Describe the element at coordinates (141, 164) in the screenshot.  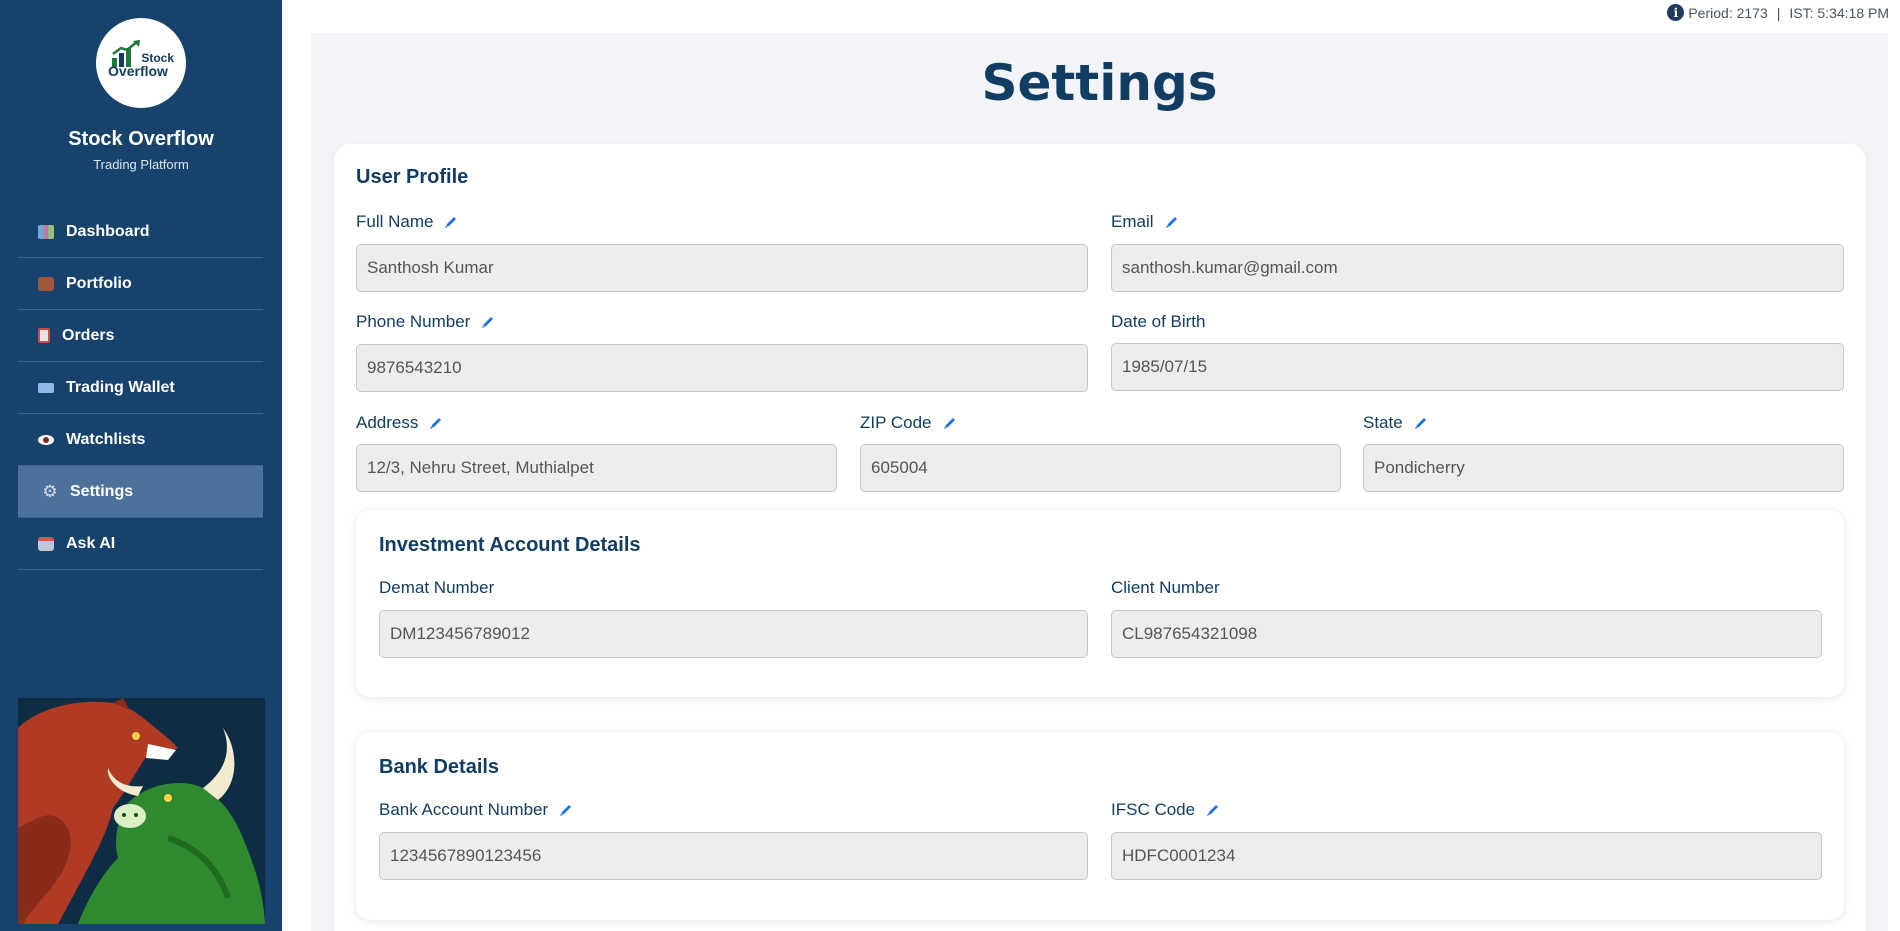
I see `brand-subtitle: Trading Platform` at that location.